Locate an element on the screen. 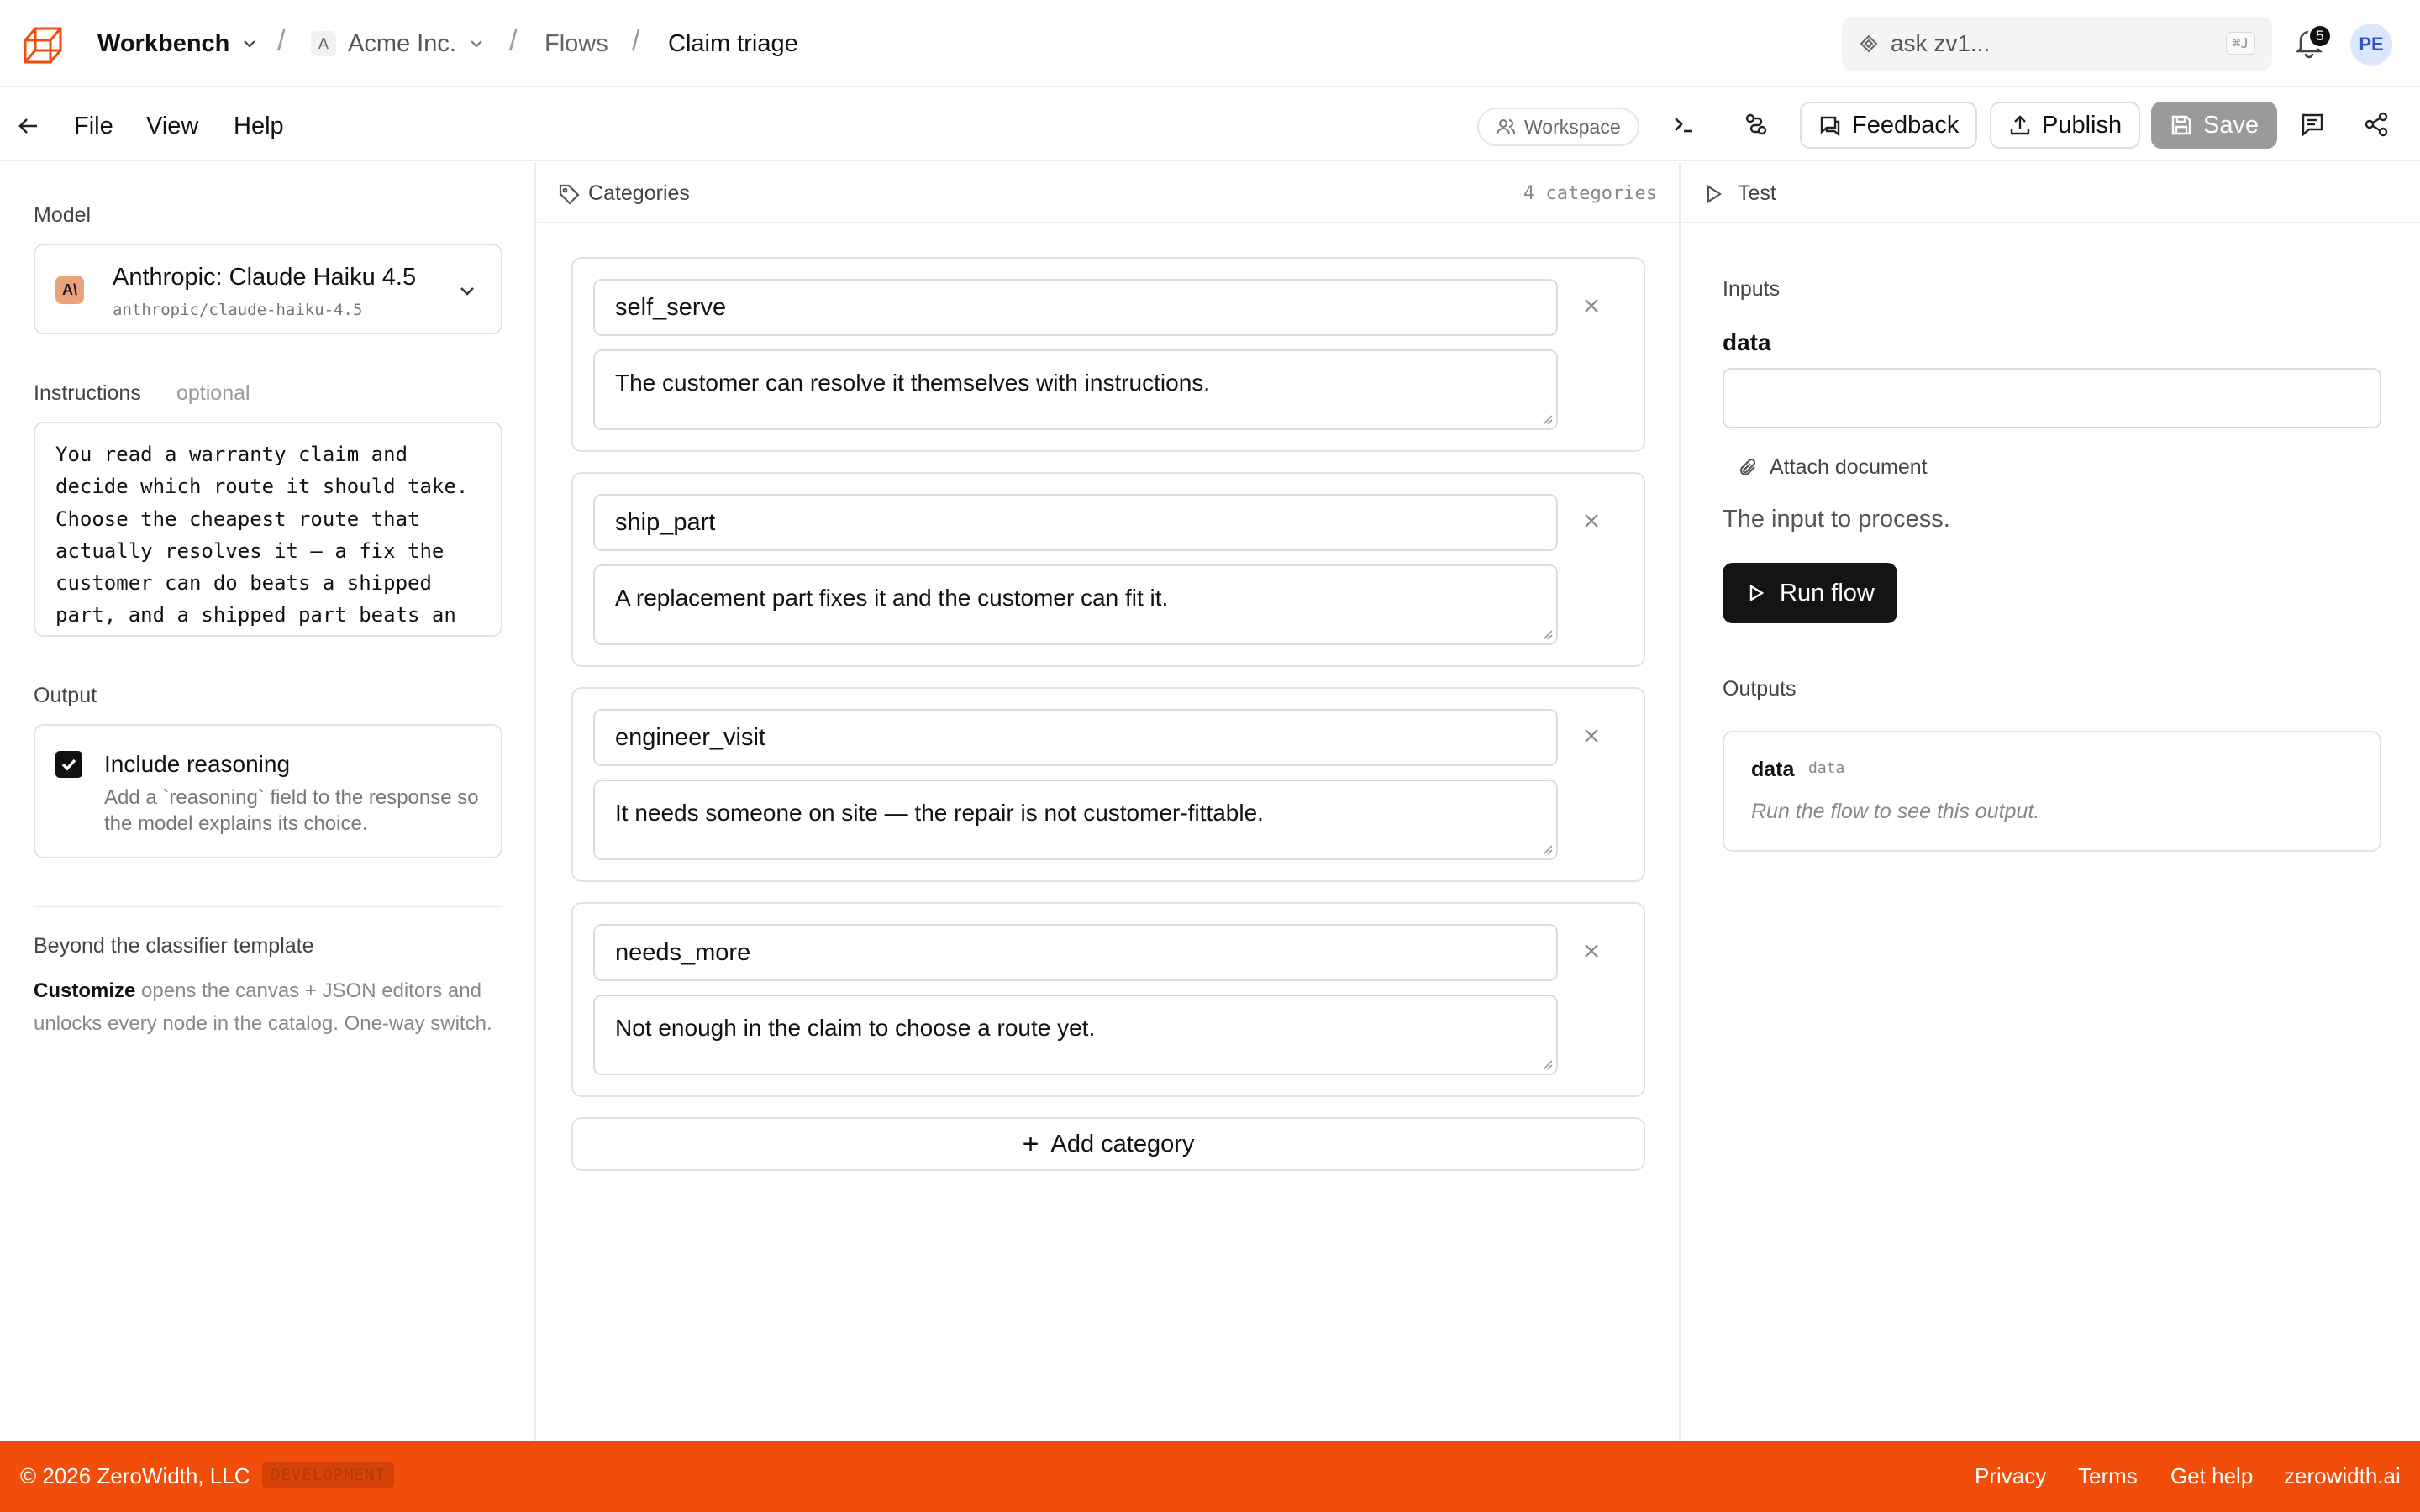  share-button is located at coordinates (2376, 124).